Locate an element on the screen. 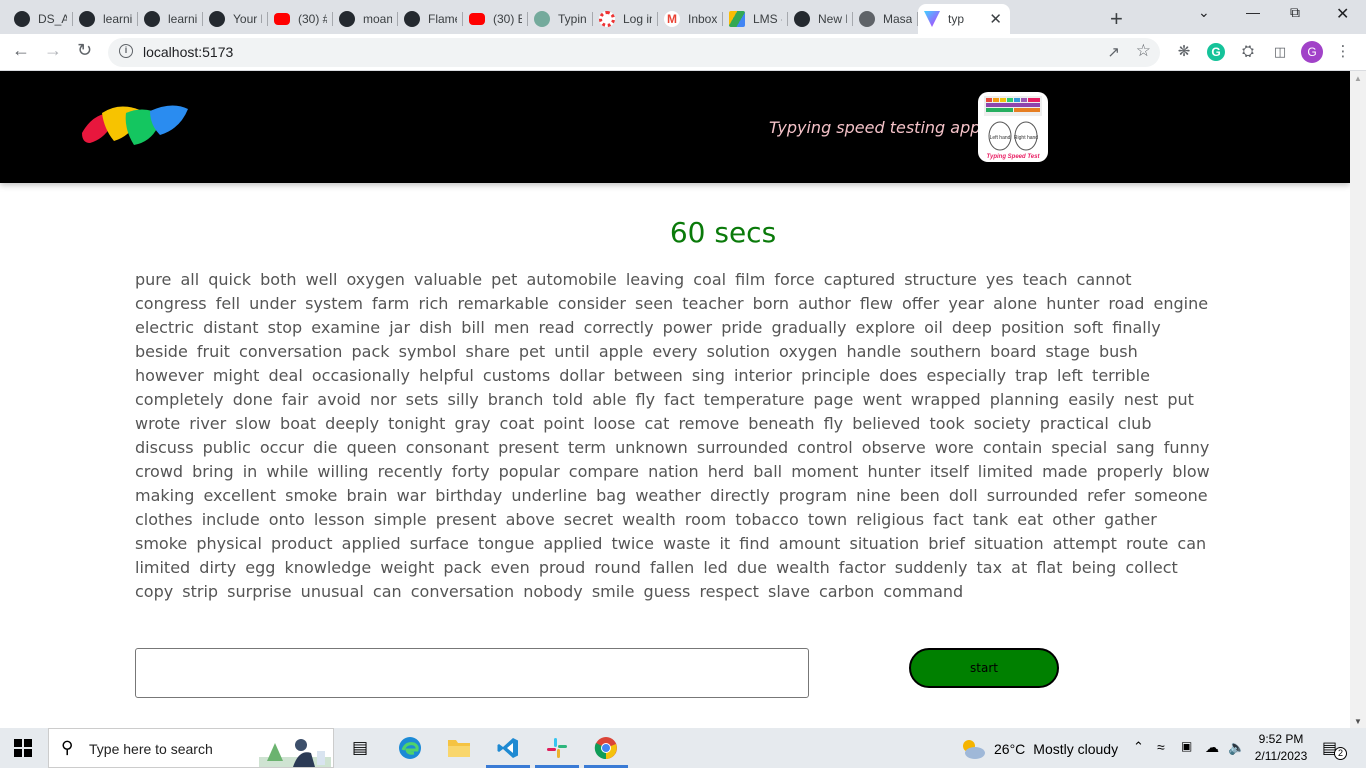 This screenshot has width=1366, height=768. address-bar: i localhost:5173 ↗ ☆ is located at coordinates (634, 52).